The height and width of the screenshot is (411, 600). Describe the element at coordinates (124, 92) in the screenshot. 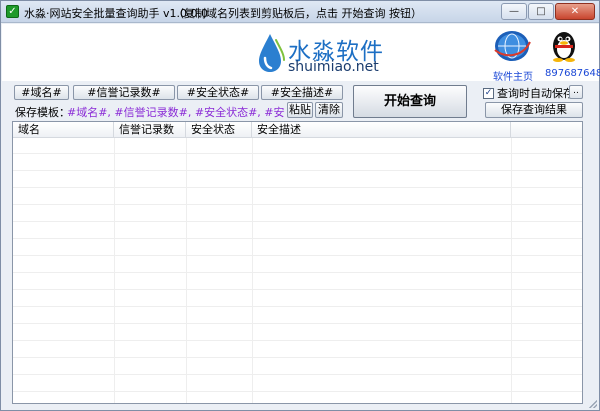

I see `insert-credit-tag-button: #信誉记录数#` at that location.